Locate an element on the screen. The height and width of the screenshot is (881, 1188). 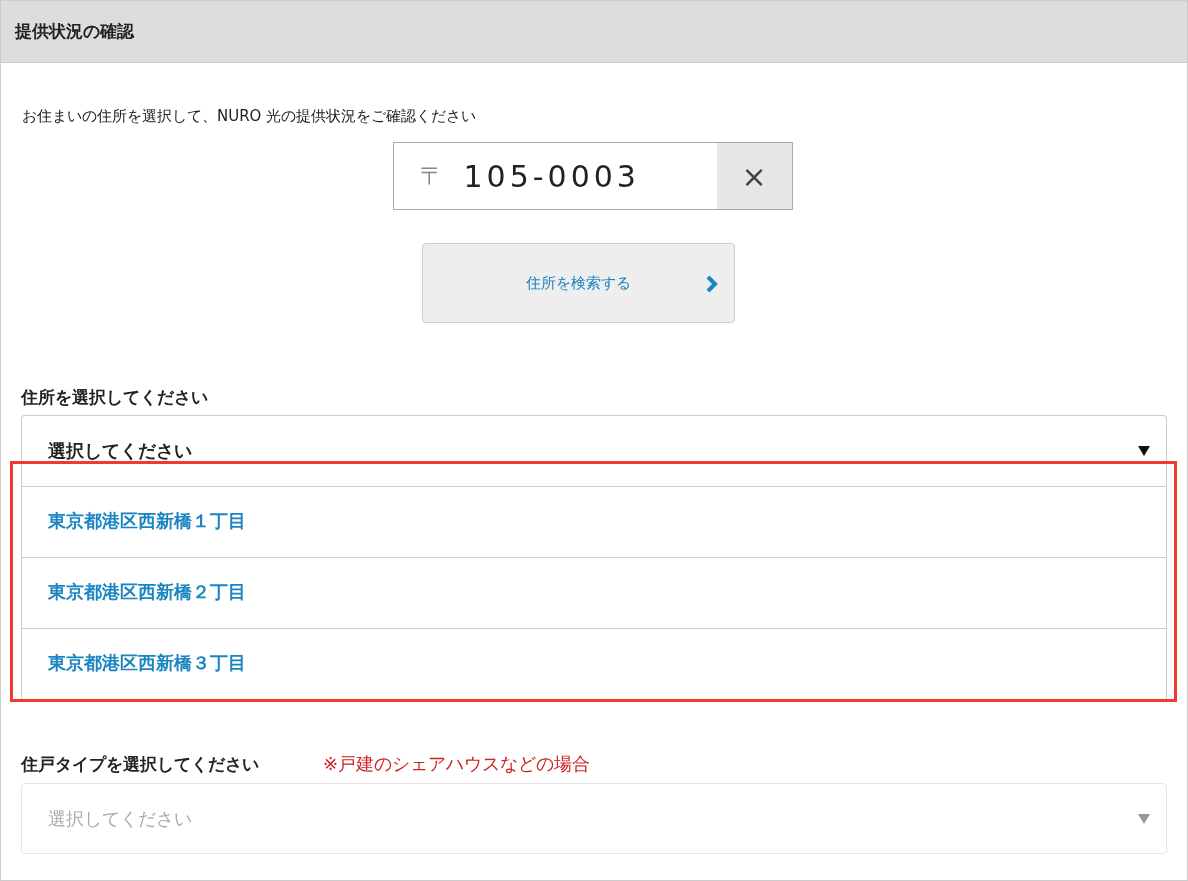
instruction-text: お住まいの住所を選択して、NURO 光の提供状況をご確認ください is located at coordinates (250, 116).